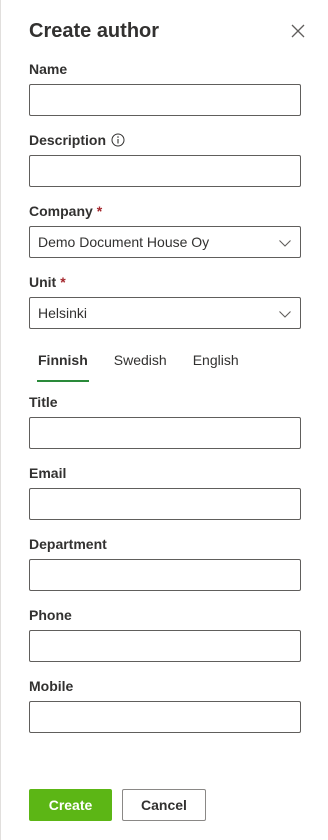 This screenshot has width=328, height=840. Describe the element at coordinates (216, 363) in the screenshot. I see `tab-english: English` at that location.